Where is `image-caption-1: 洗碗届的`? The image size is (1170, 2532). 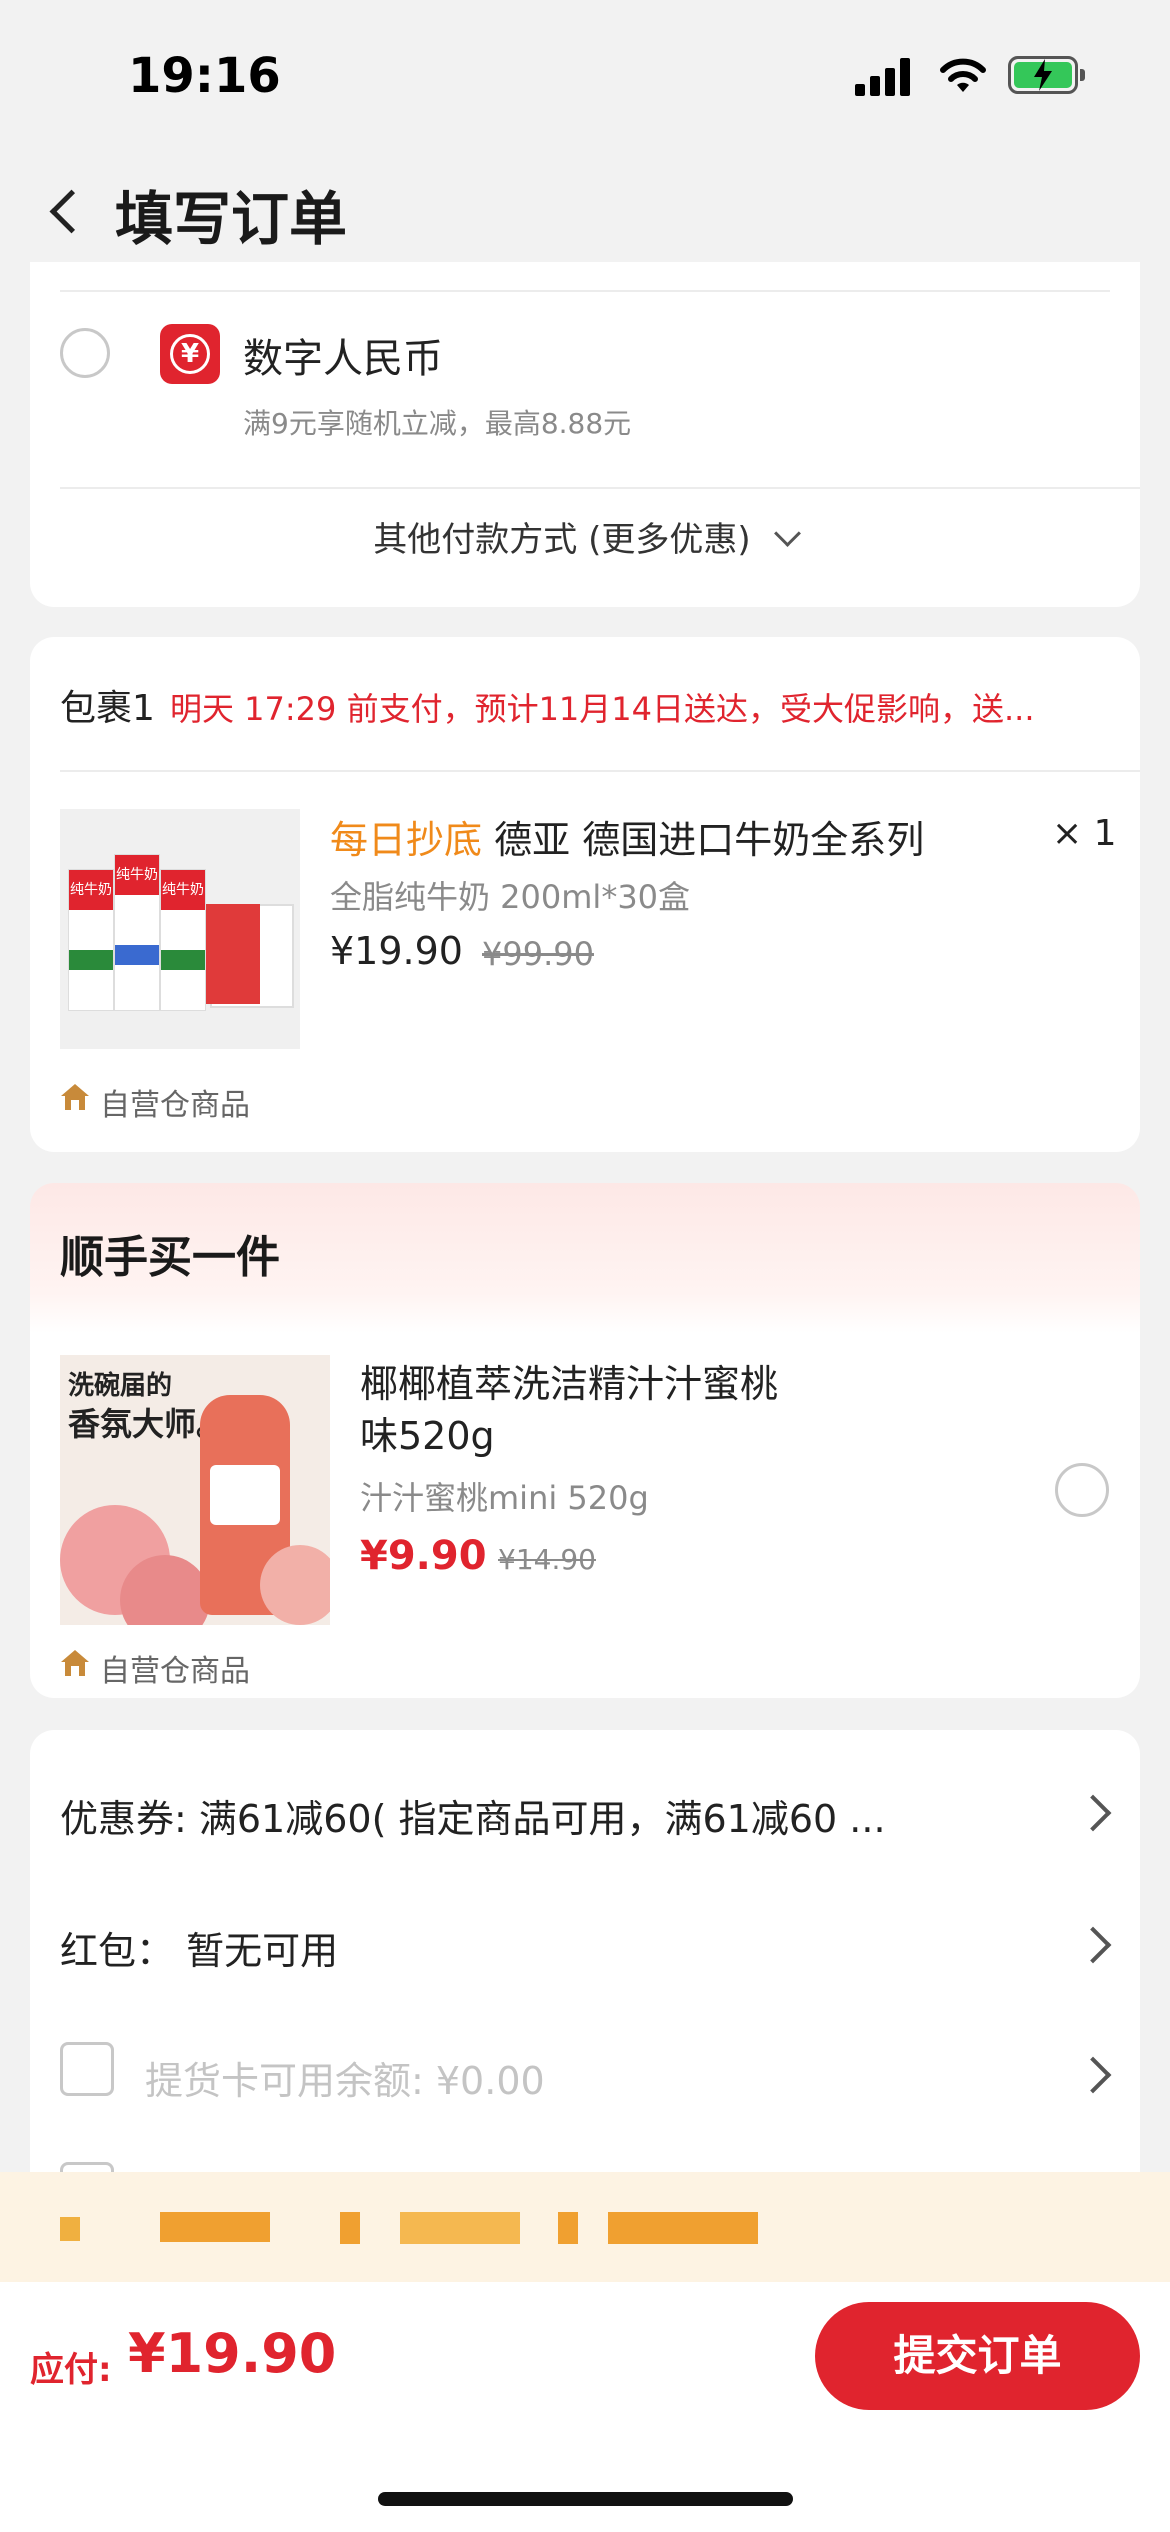 image-caption-1: 洗碗届的 is located at coordinates (120, 1386).